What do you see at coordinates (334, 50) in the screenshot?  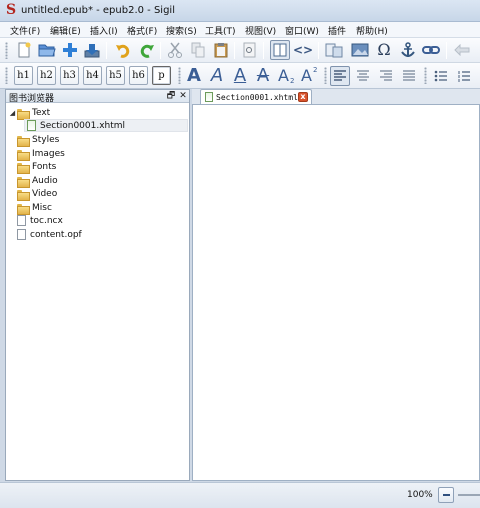 I see `metadata-icon` at bounding box center [334, 50].